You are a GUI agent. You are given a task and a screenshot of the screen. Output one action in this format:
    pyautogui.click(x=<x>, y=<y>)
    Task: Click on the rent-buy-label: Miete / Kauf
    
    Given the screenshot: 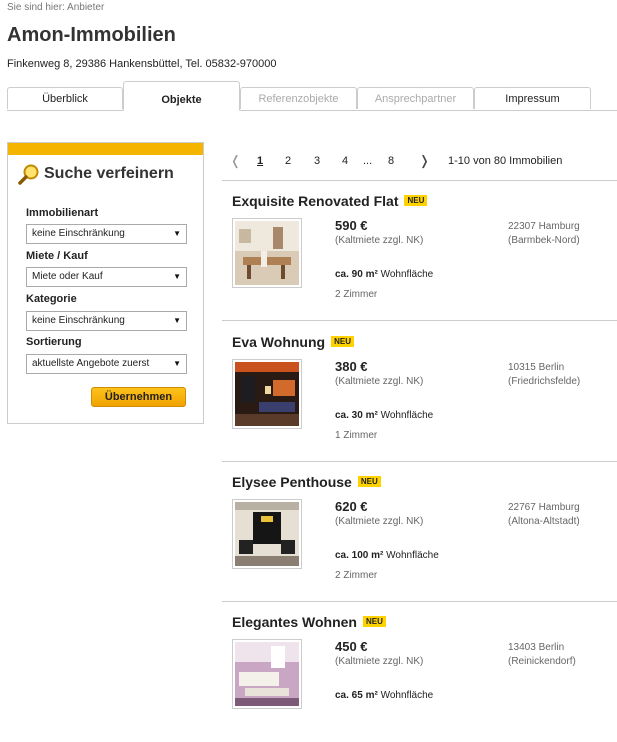 What is the action you would take?
    pyautogui.click(x=57, y=256)
    